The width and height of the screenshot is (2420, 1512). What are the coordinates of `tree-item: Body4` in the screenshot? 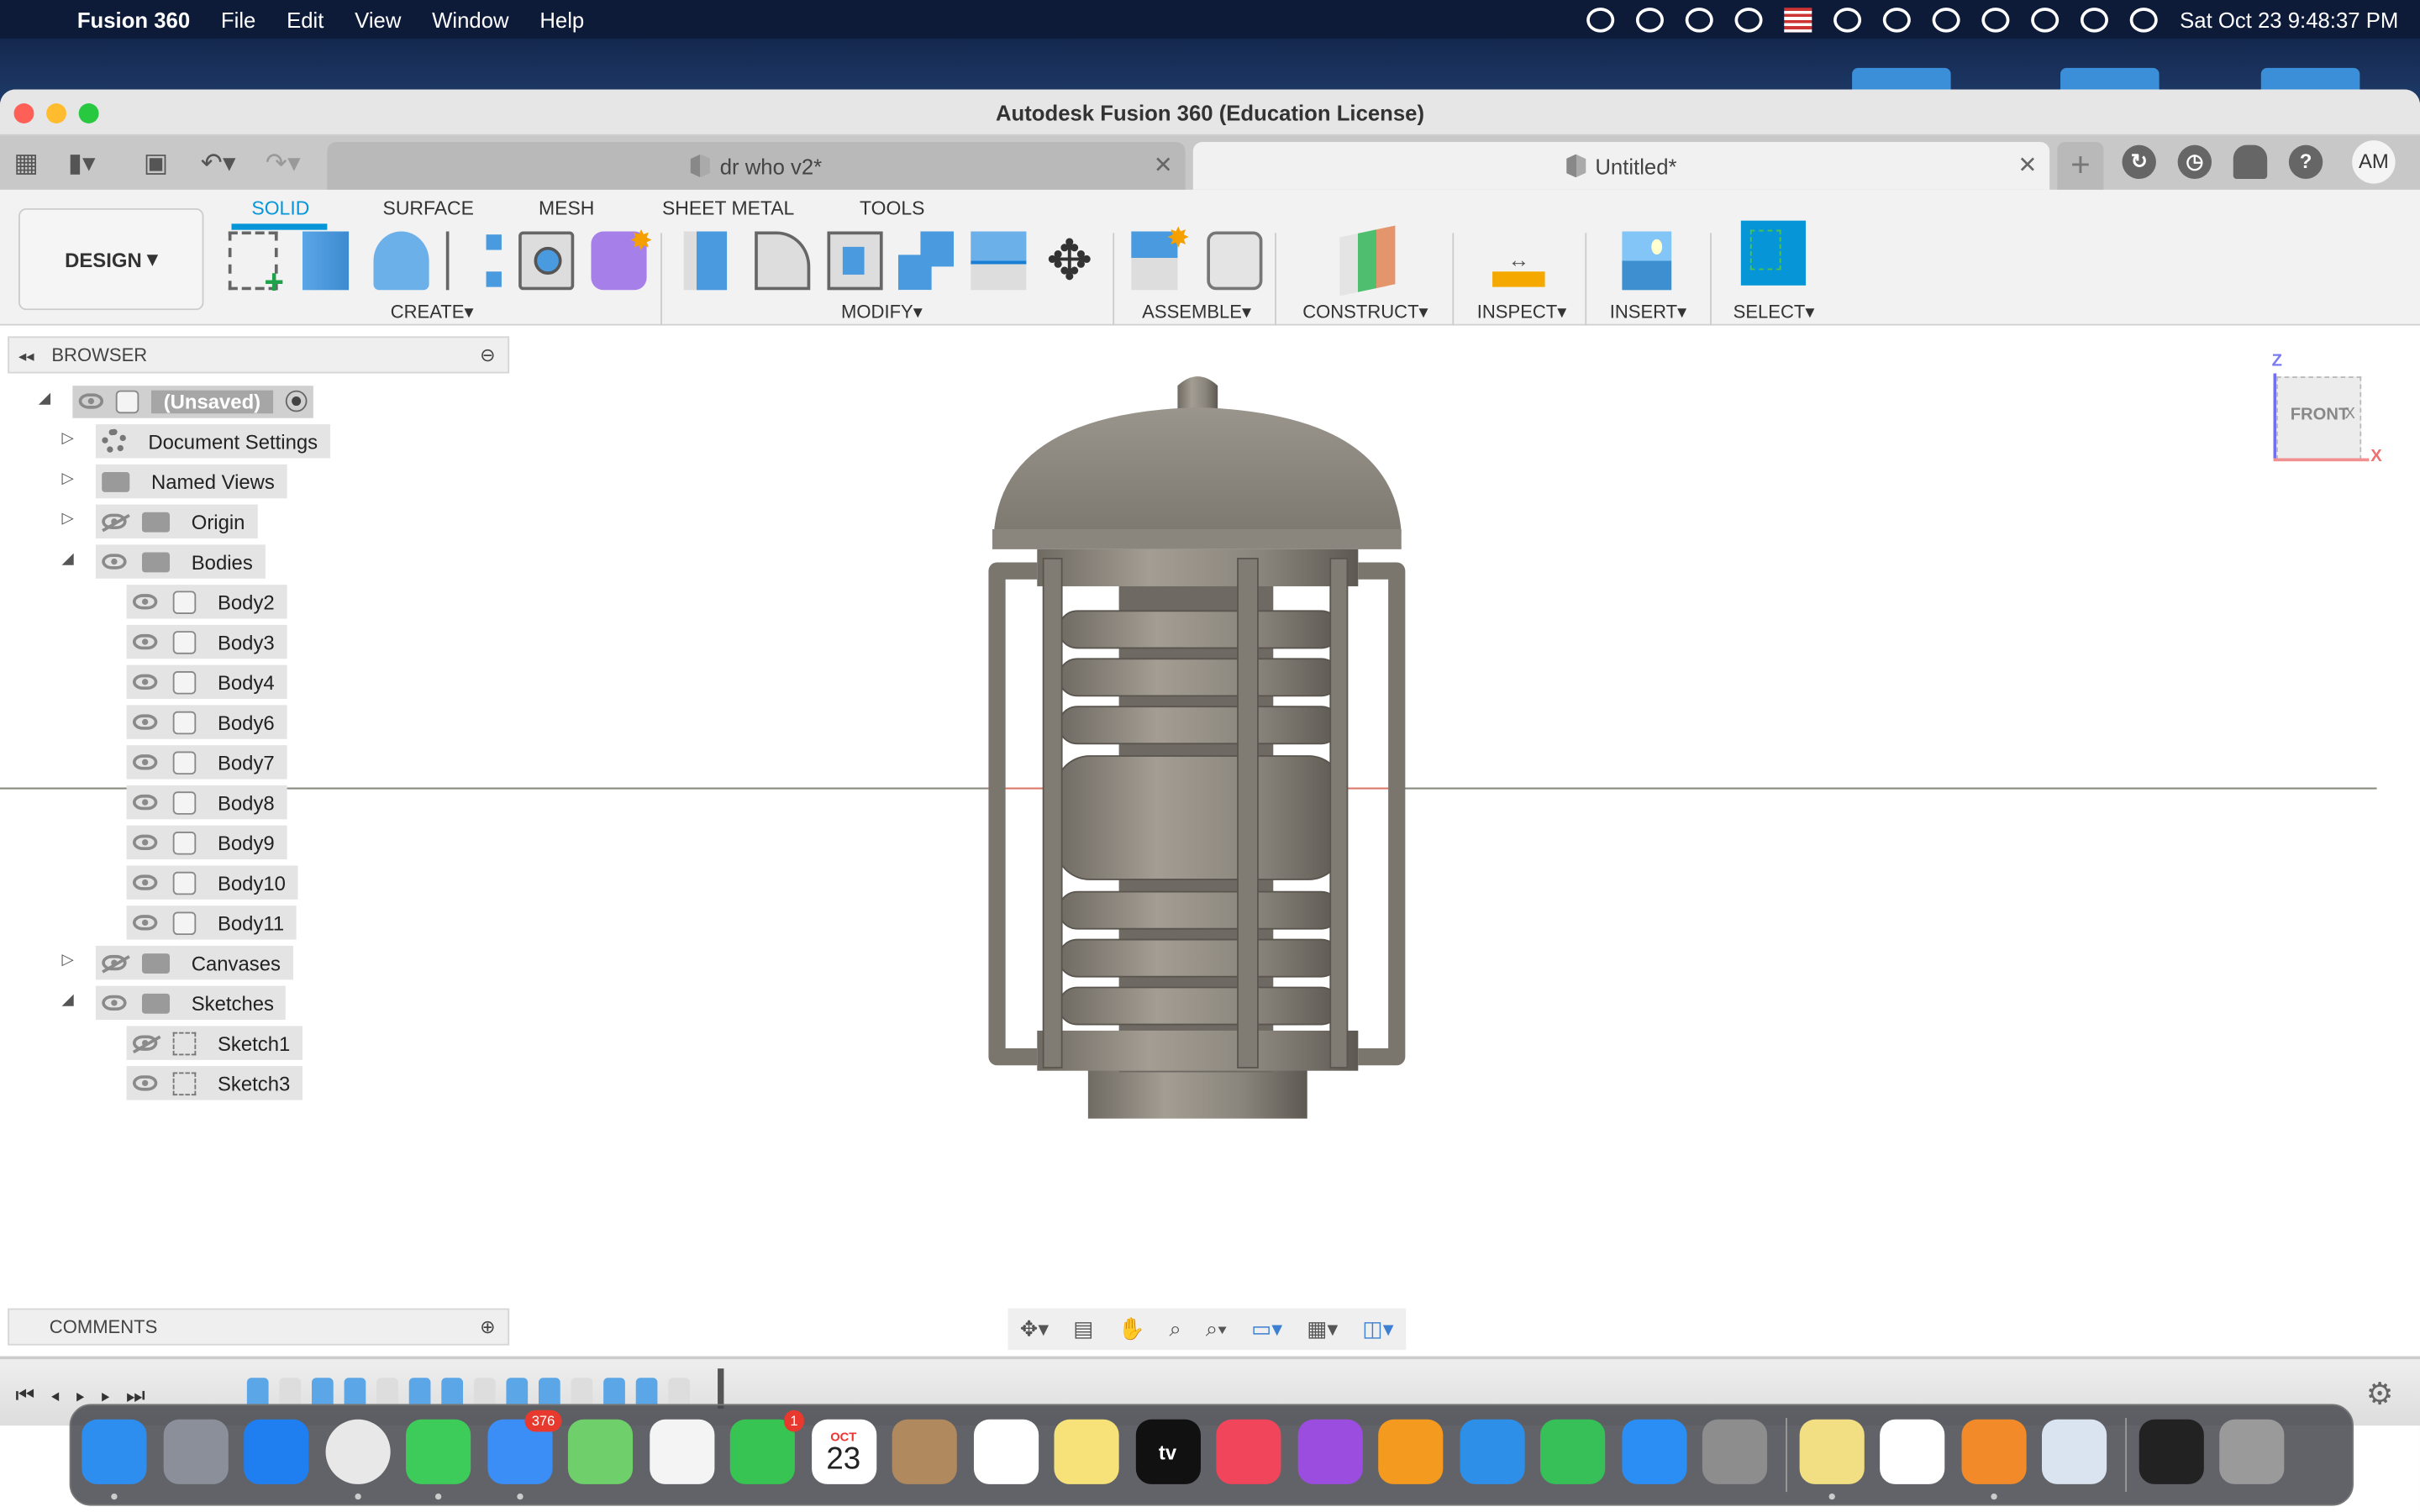 It's located at (189, 682).